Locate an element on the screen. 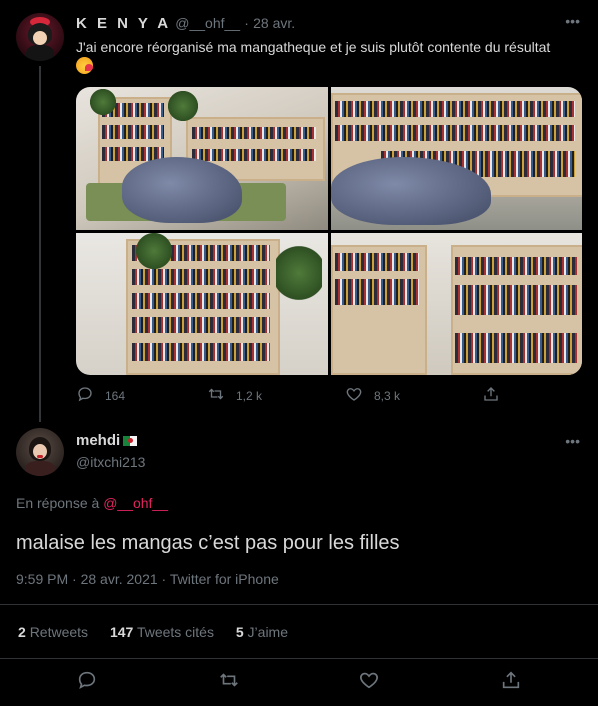 The height and width of the screenshot is (706, 598). retweets-number: 2 is located at coordinates (22, 632).